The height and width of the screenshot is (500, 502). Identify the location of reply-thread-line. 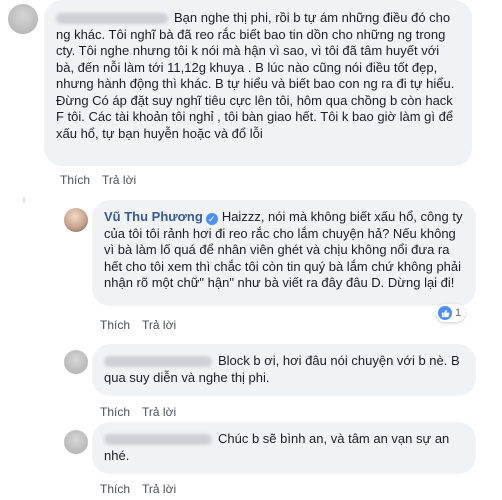
(24, 200).